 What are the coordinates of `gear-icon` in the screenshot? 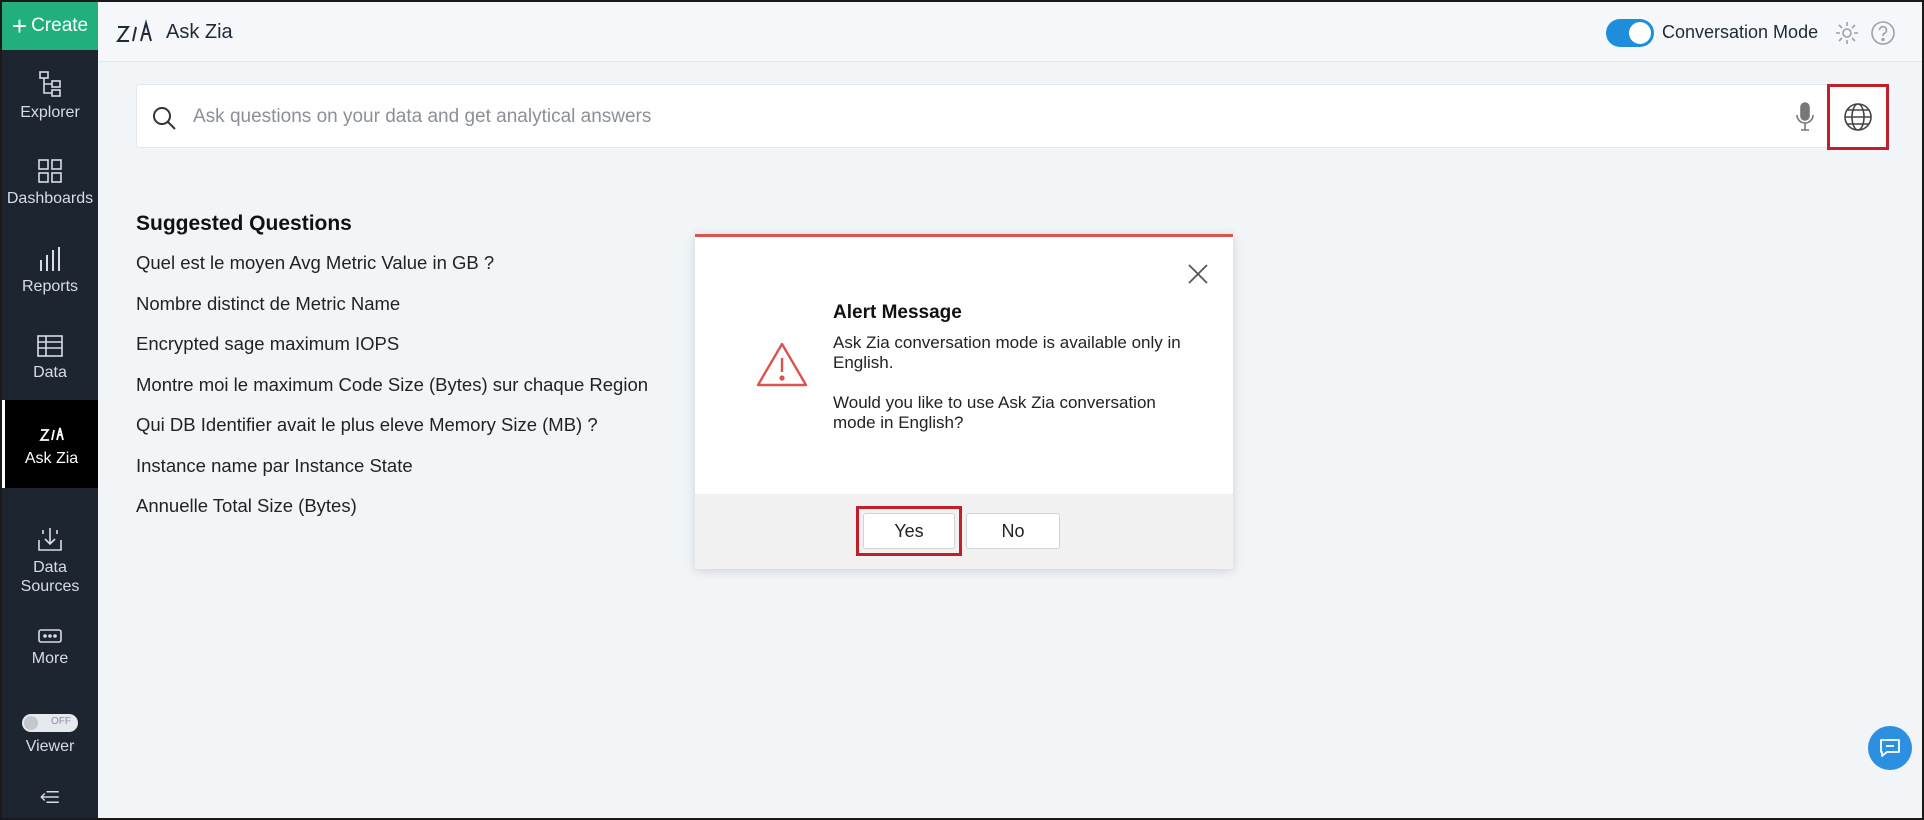 It's located at (1847, 33).